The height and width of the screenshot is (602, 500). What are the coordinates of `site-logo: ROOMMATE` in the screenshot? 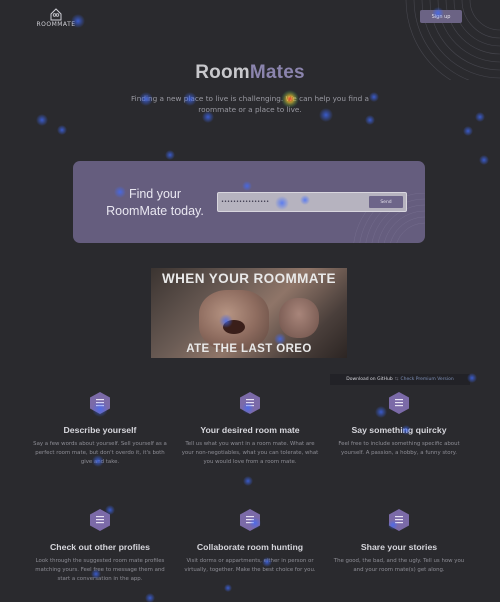 It's located at (56, 18).